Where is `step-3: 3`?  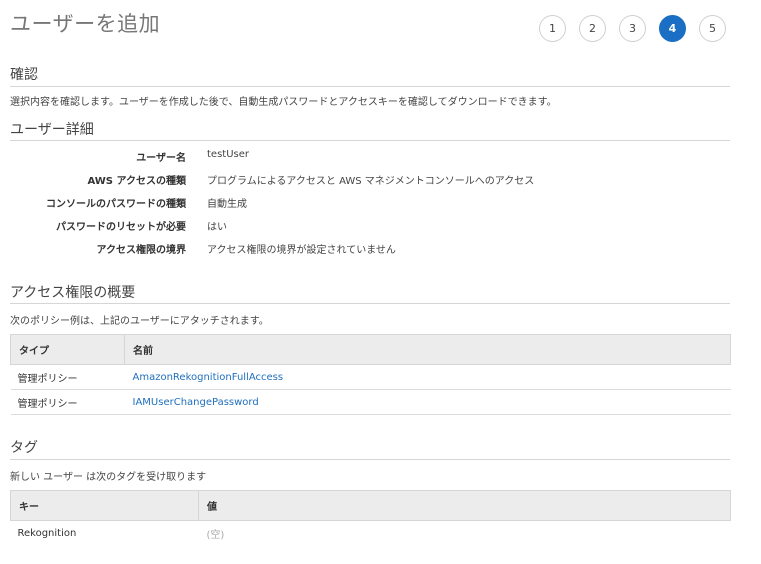 step-3: 3 is located at coordinates (632, 28).